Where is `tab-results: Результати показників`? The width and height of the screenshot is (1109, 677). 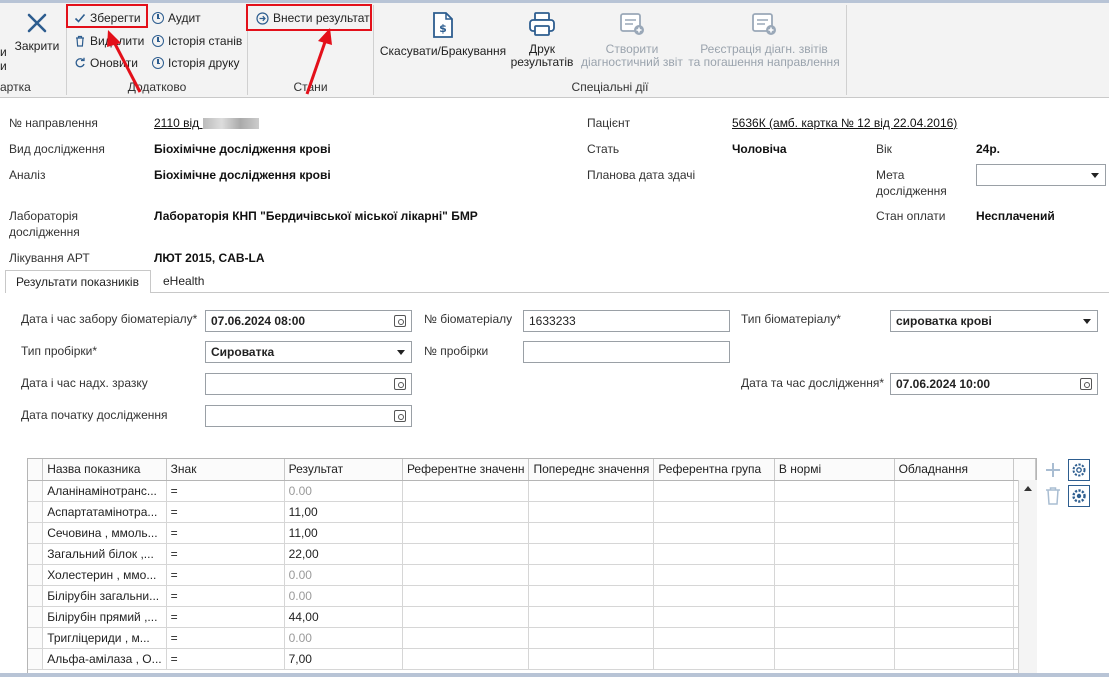
tab-results: Результати показників is located at coordinates (78, 281).